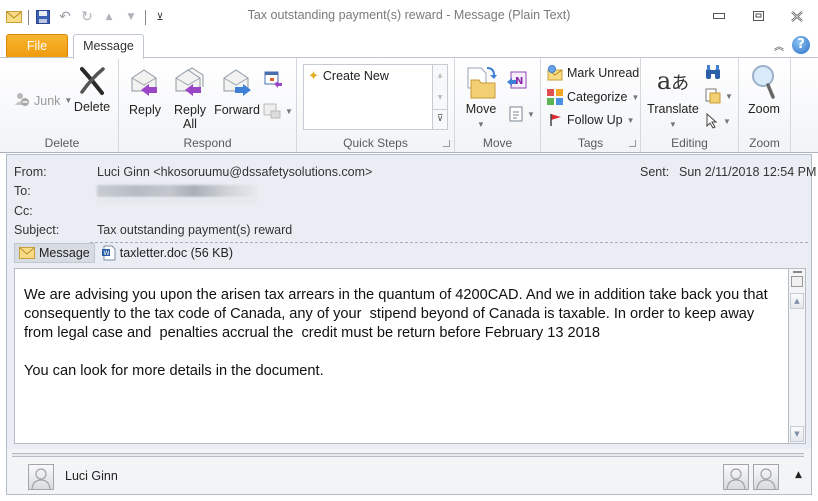 The width and height of the screenshot is (818, 501). I want to click on gallery-more-button: ⊽, so click(440, 119).